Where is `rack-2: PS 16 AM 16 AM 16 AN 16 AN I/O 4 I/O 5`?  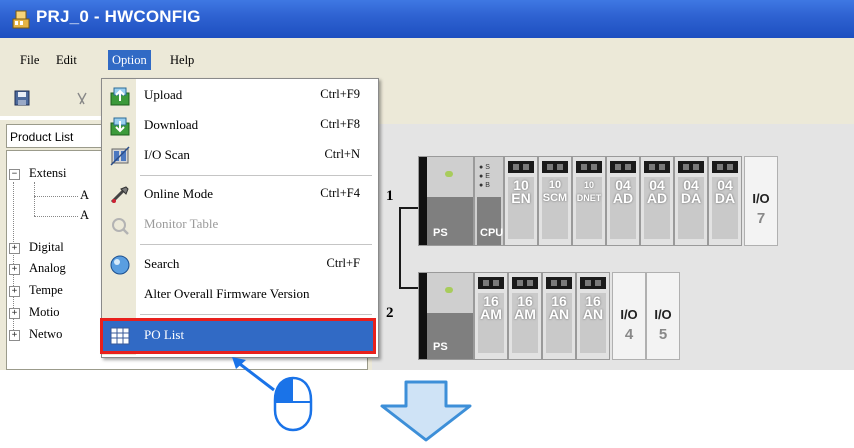
rack-2: PS 16 AM 16 AM 16 AN 16 AN I/O 4 I/O 5 is located at coordinates (636, 317).